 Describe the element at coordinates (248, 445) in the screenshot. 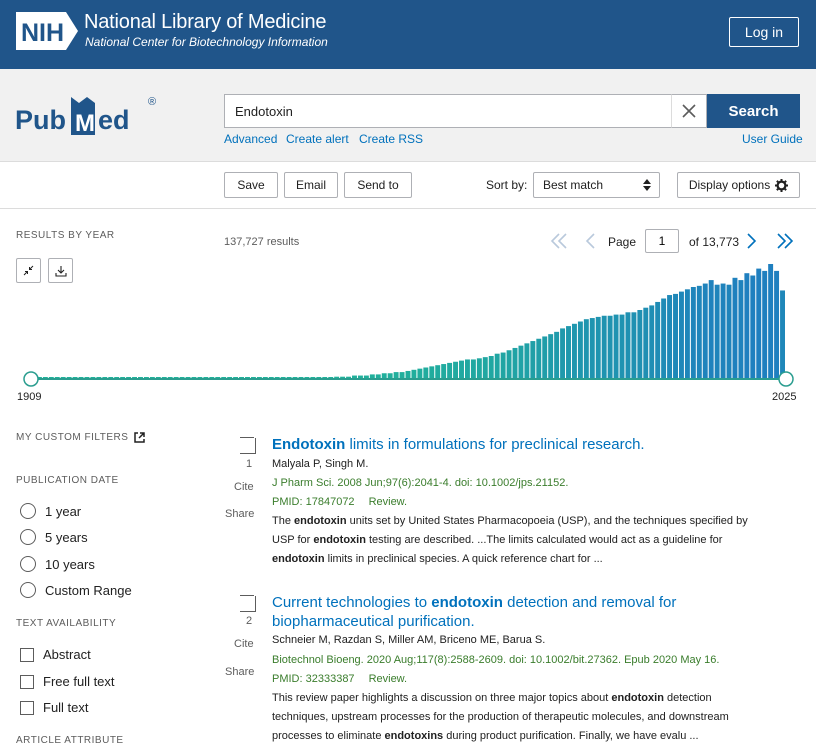

I see `result-1-checkbox` at that location.